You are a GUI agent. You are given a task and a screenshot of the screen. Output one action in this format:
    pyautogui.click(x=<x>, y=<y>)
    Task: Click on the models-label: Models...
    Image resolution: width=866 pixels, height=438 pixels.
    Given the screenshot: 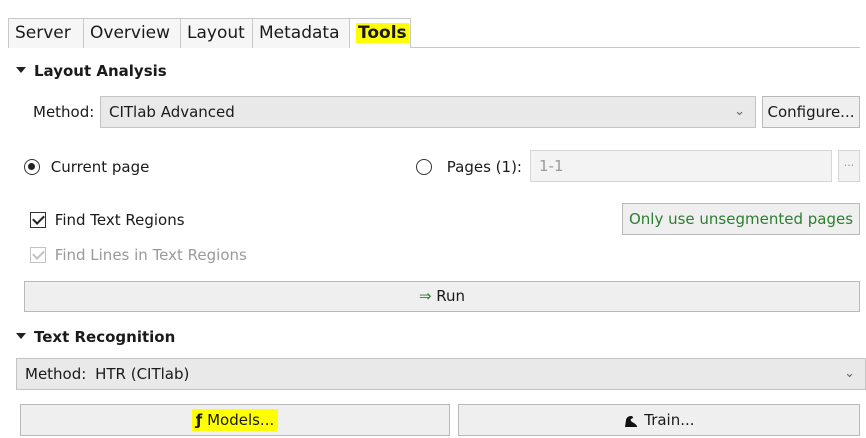 What is the action you would take?
    pyautogui.click(x=241, y=420)
    